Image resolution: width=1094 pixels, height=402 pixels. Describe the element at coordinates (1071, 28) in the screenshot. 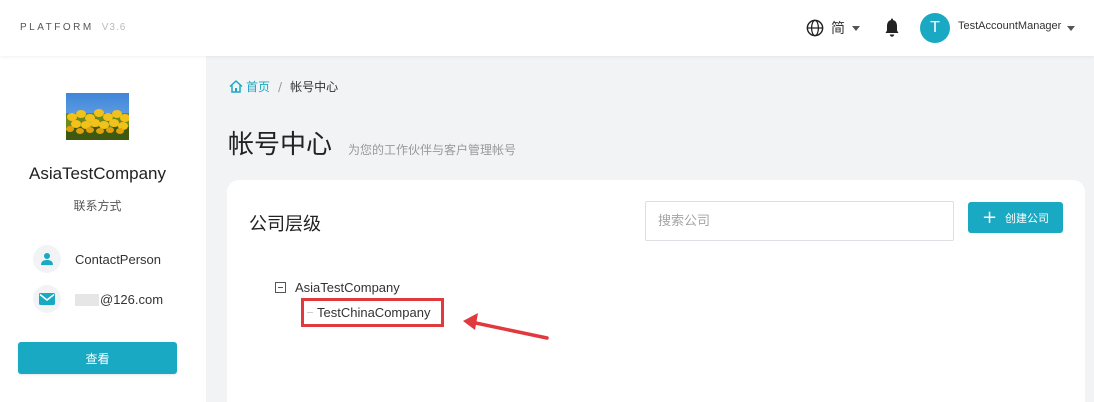

I see `user-menu-chevron-icon` at that location.